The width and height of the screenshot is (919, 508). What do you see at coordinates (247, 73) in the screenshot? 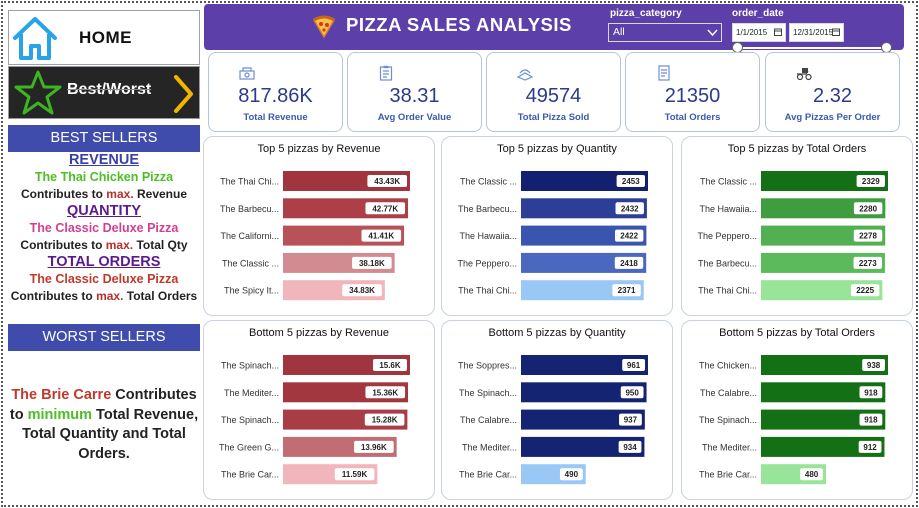
I see `money-icon` at bounding box center [247, 73].